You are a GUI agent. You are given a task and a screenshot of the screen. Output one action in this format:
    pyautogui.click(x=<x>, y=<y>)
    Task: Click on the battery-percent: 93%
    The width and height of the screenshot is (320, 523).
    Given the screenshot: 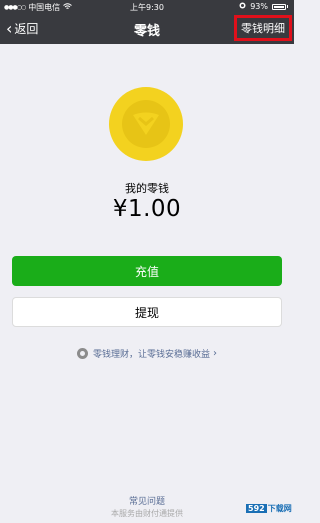 What is the action you would take?
    pyautogui.click(x=259, y=6)
    